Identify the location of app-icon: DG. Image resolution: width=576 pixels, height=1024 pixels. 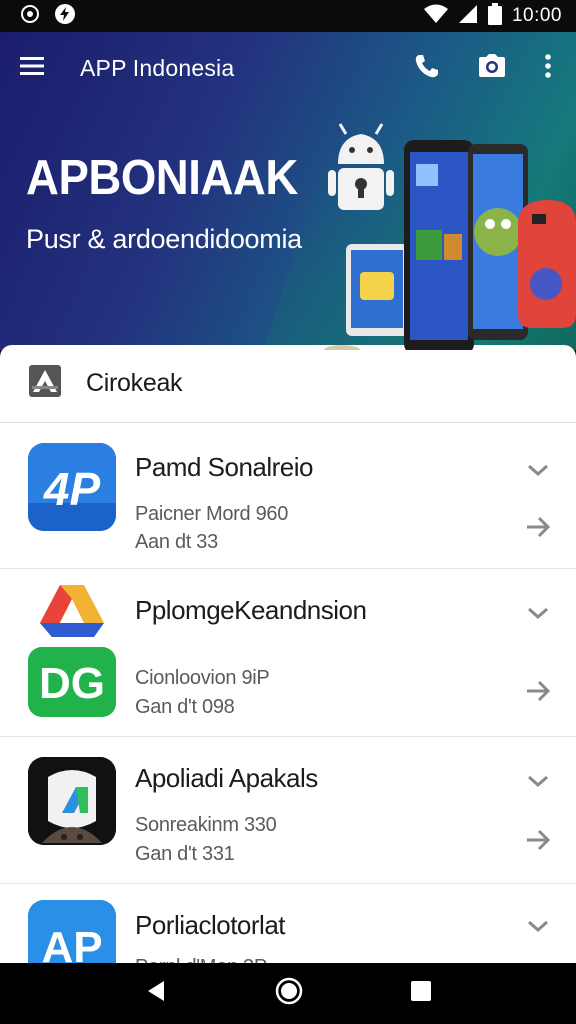
(72, 682).